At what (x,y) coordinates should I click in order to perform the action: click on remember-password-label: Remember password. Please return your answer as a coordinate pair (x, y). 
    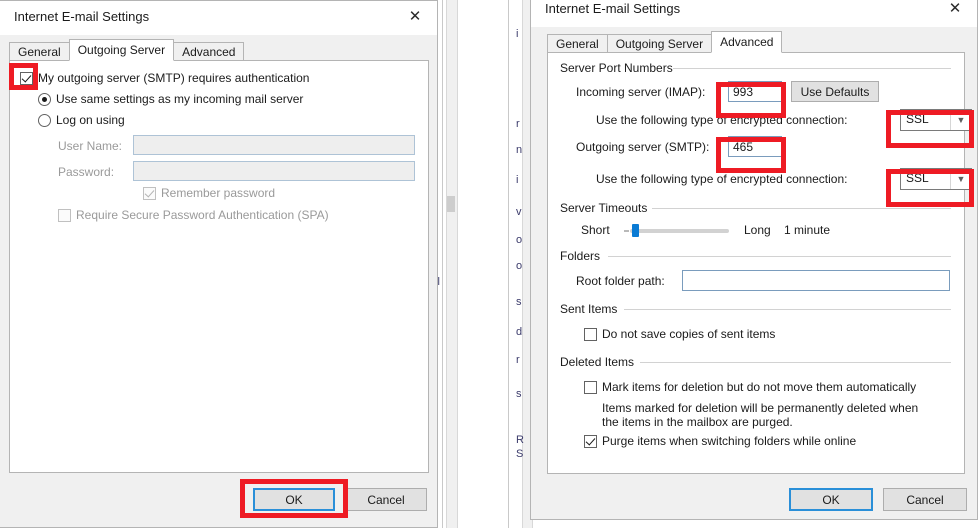
    Looking at the image, I should click on (218, 193).